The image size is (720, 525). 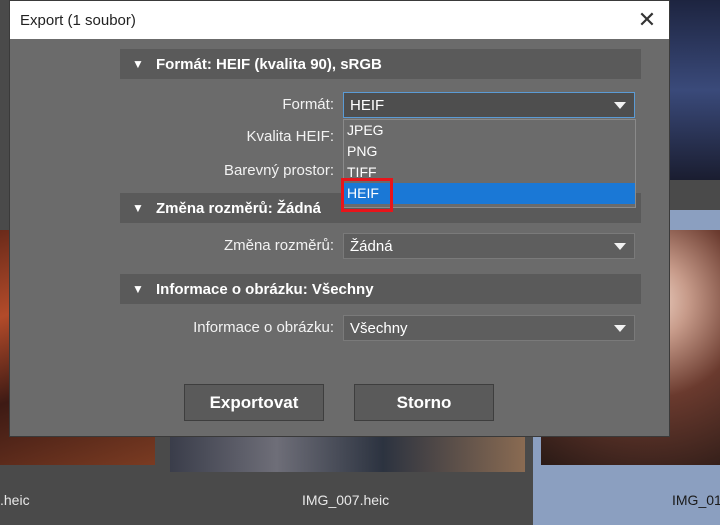 I want to click on gallery-caption-middle: IMG_007.heic, so click(x=346, y=500).